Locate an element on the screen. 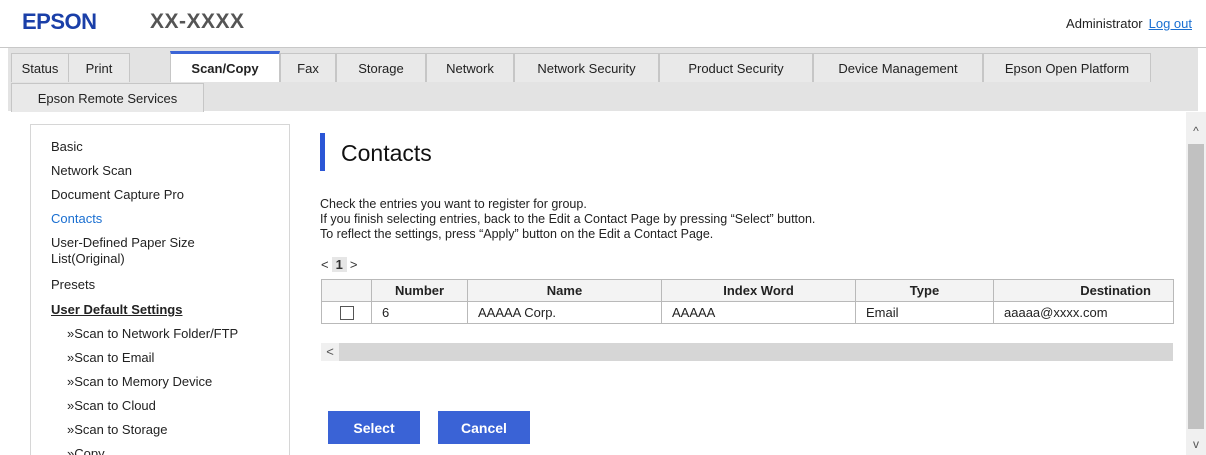 This screenshot has width=1206, height=455. table-row: 6 AAAAA Corp. AAAAA Email aaaaa@xxxx.com is located at coordinates (747, 312).